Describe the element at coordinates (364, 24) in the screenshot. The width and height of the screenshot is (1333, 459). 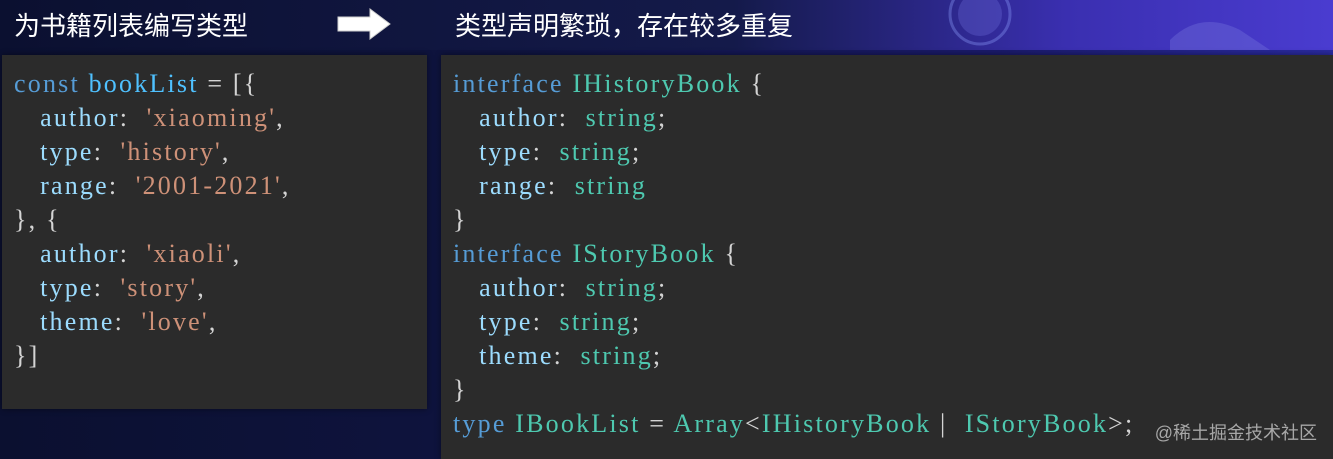
I see `right-arrow-icon` at that location.